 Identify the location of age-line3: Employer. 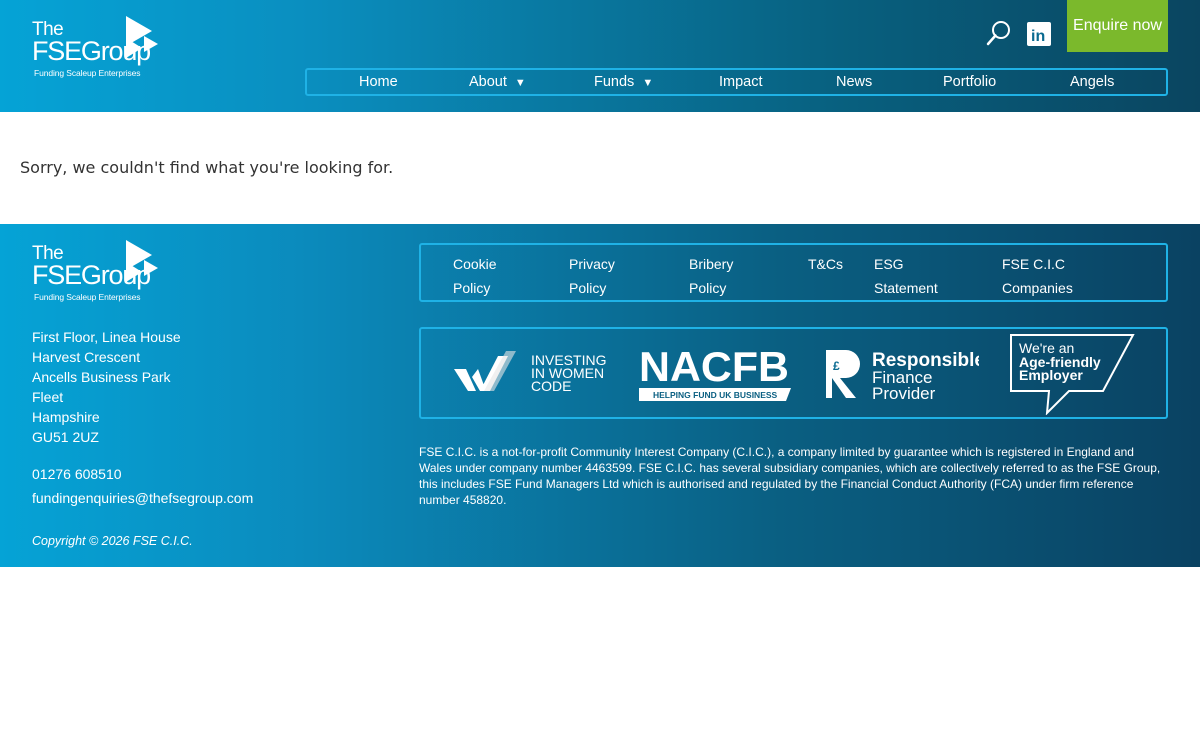
(1051, 375).